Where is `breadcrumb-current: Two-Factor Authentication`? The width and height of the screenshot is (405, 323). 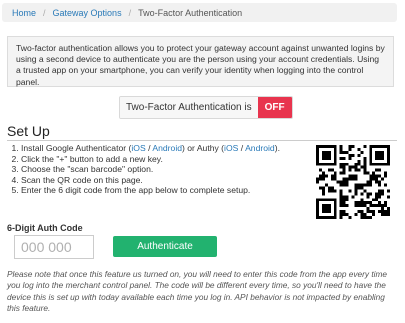
breadcrumb-current: Two-Factor Authentication is located at coordinates (190, 12).